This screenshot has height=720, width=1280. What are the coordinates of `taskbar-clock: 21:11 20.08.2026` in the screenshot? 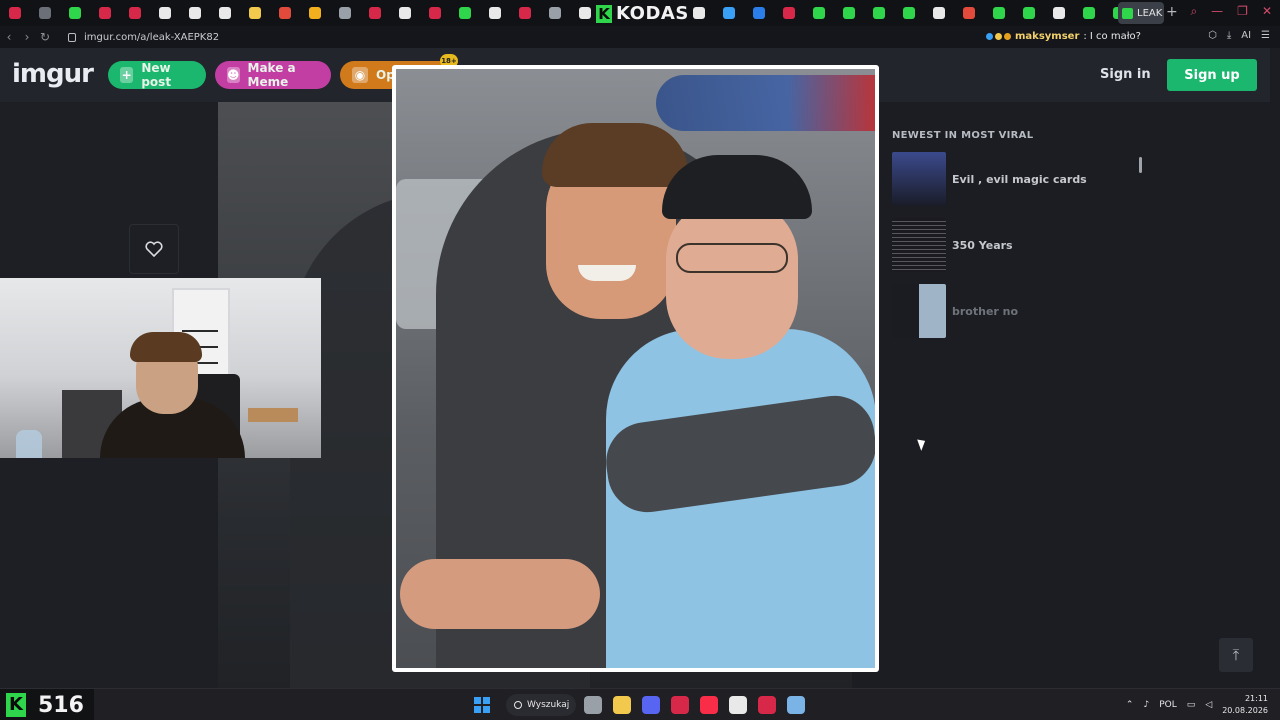 It's located at (1245, 705).